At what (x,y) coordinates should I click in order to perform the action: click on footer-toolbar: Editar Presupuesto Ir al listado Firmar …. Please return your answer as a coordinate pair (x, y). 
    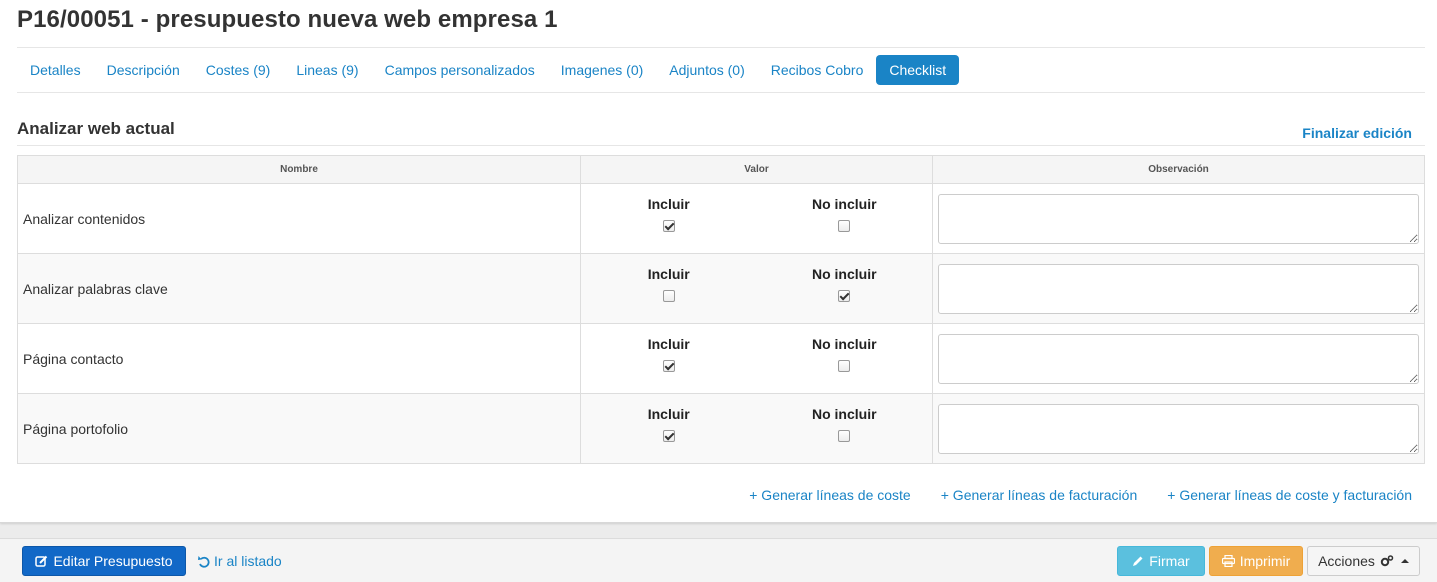
    Looking at the image, I should click on (718, 560).